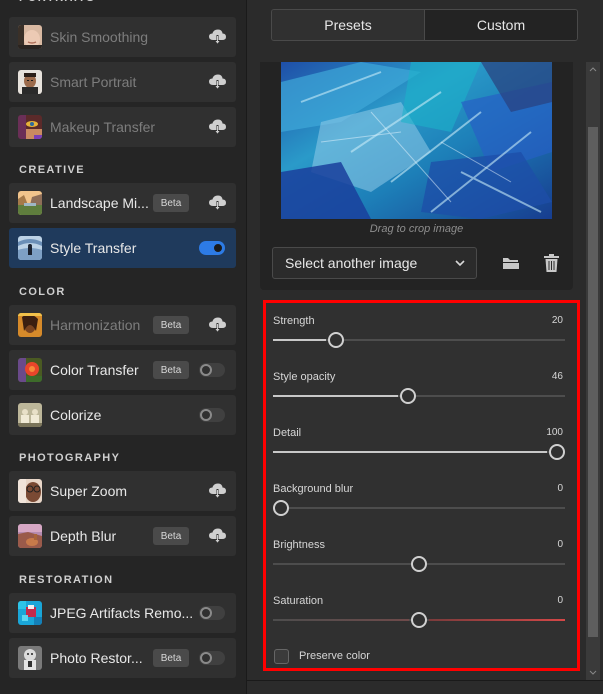  I want to click on strength-slider-fill, so click(300, 340).